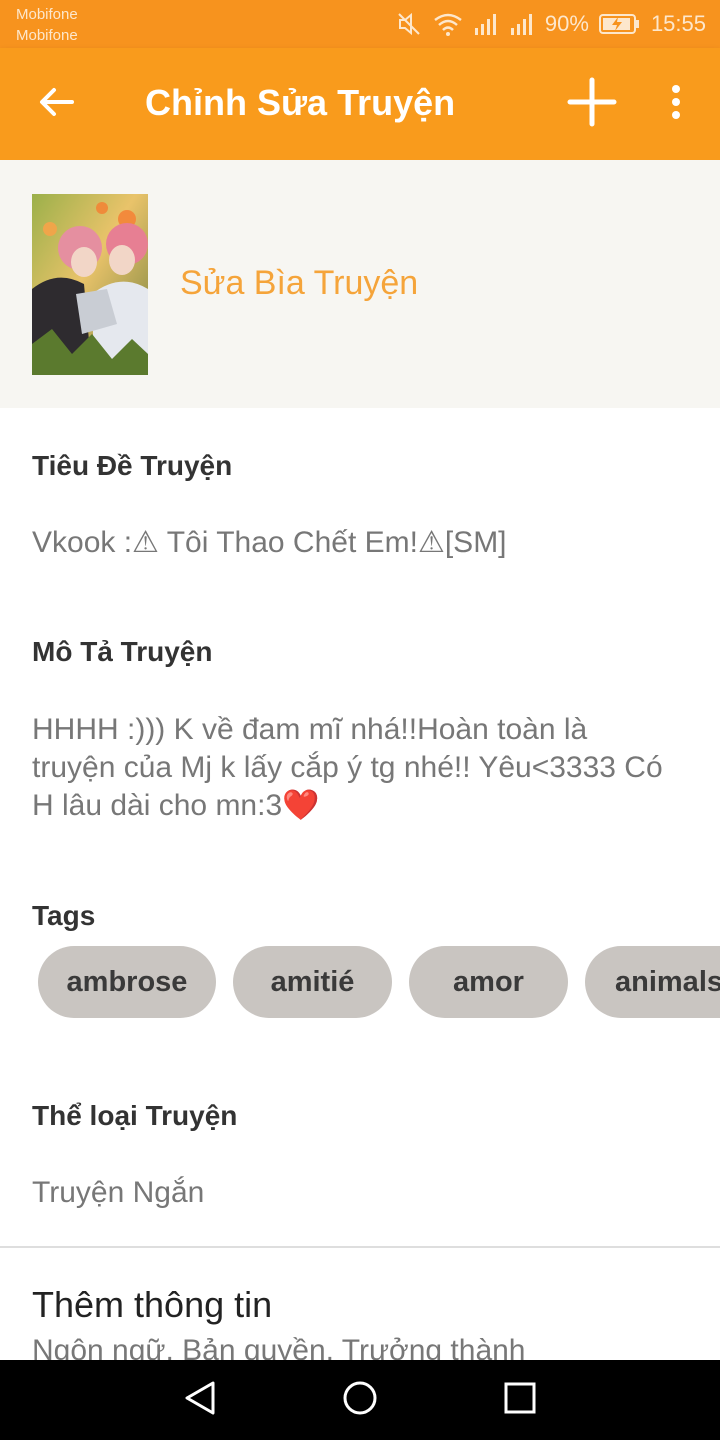 Image resolution: width=720 pixels, height=1440 pixels. What do you see at coordinates (47, 25) in the screenshot?
I see `carrier-names: Mobifone Mobifone` at bounding box center [47, 25].